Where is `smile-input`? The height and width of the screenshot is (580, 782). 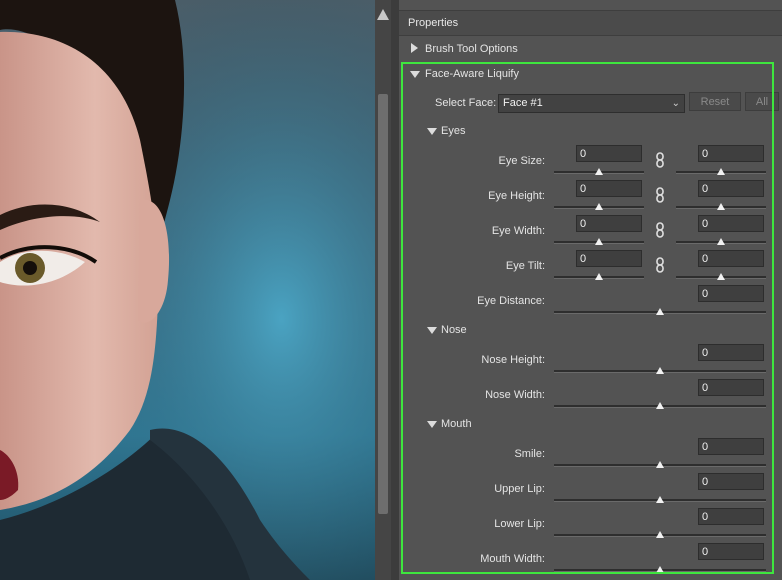
smile-input is located at coordinates (731, 446).